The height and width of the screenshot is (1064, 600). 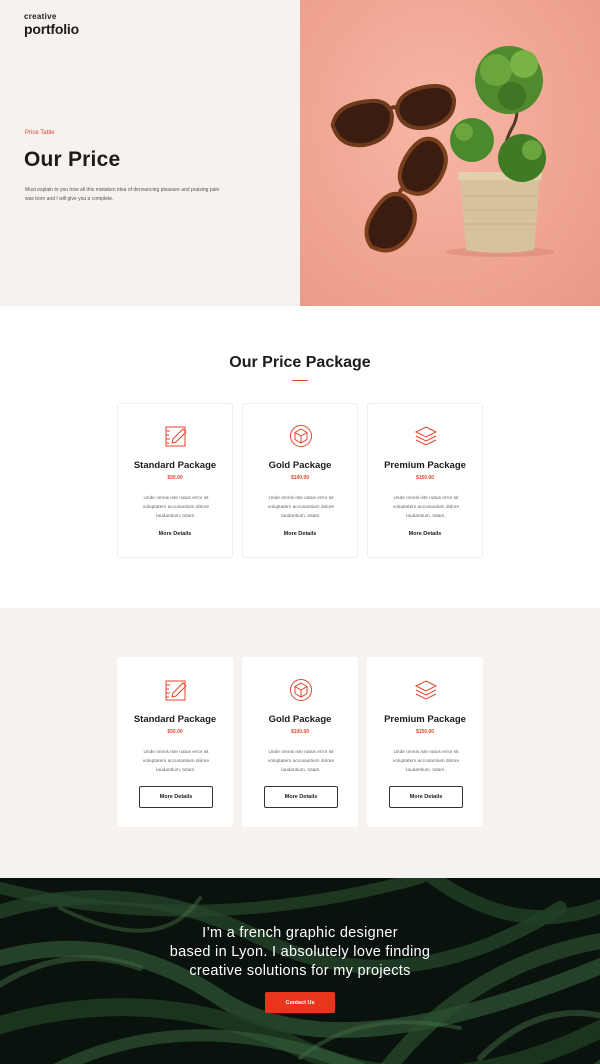 I want to click on cta-line-1: I’m a french graphic designer, so click(x=300, y=933).